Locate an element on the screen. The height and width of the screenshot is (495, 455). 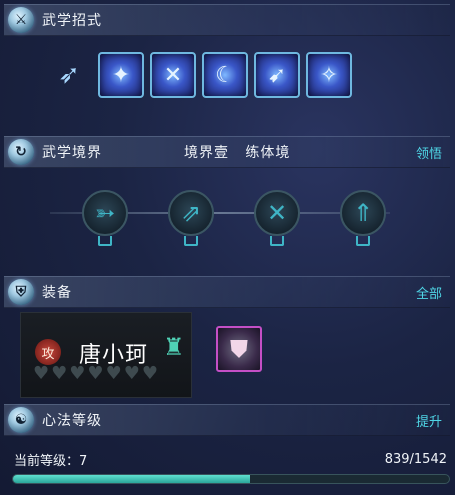
crossed-blades-icon: ✕ is located at coordinates (173, 75).